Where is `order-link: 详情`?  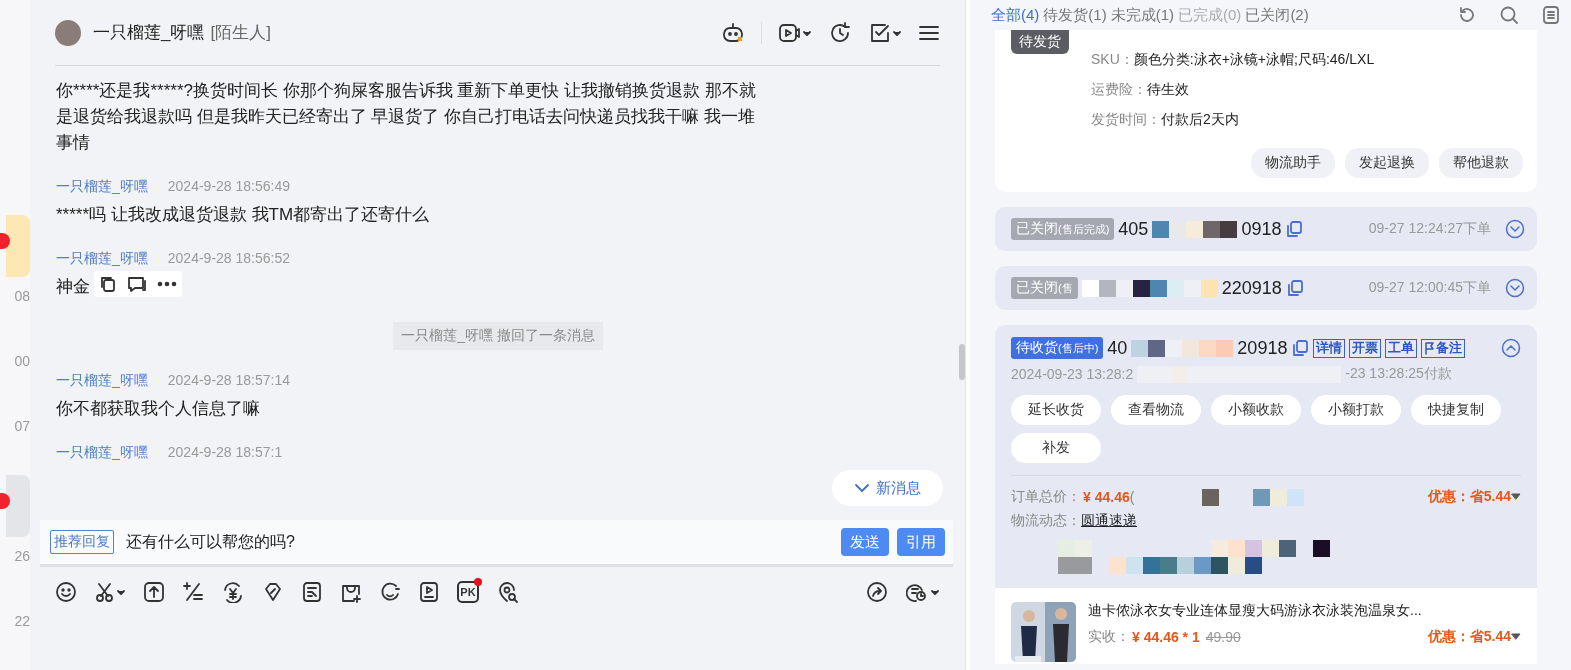
order-link: 详情 is located at coordinates (1329, 348).